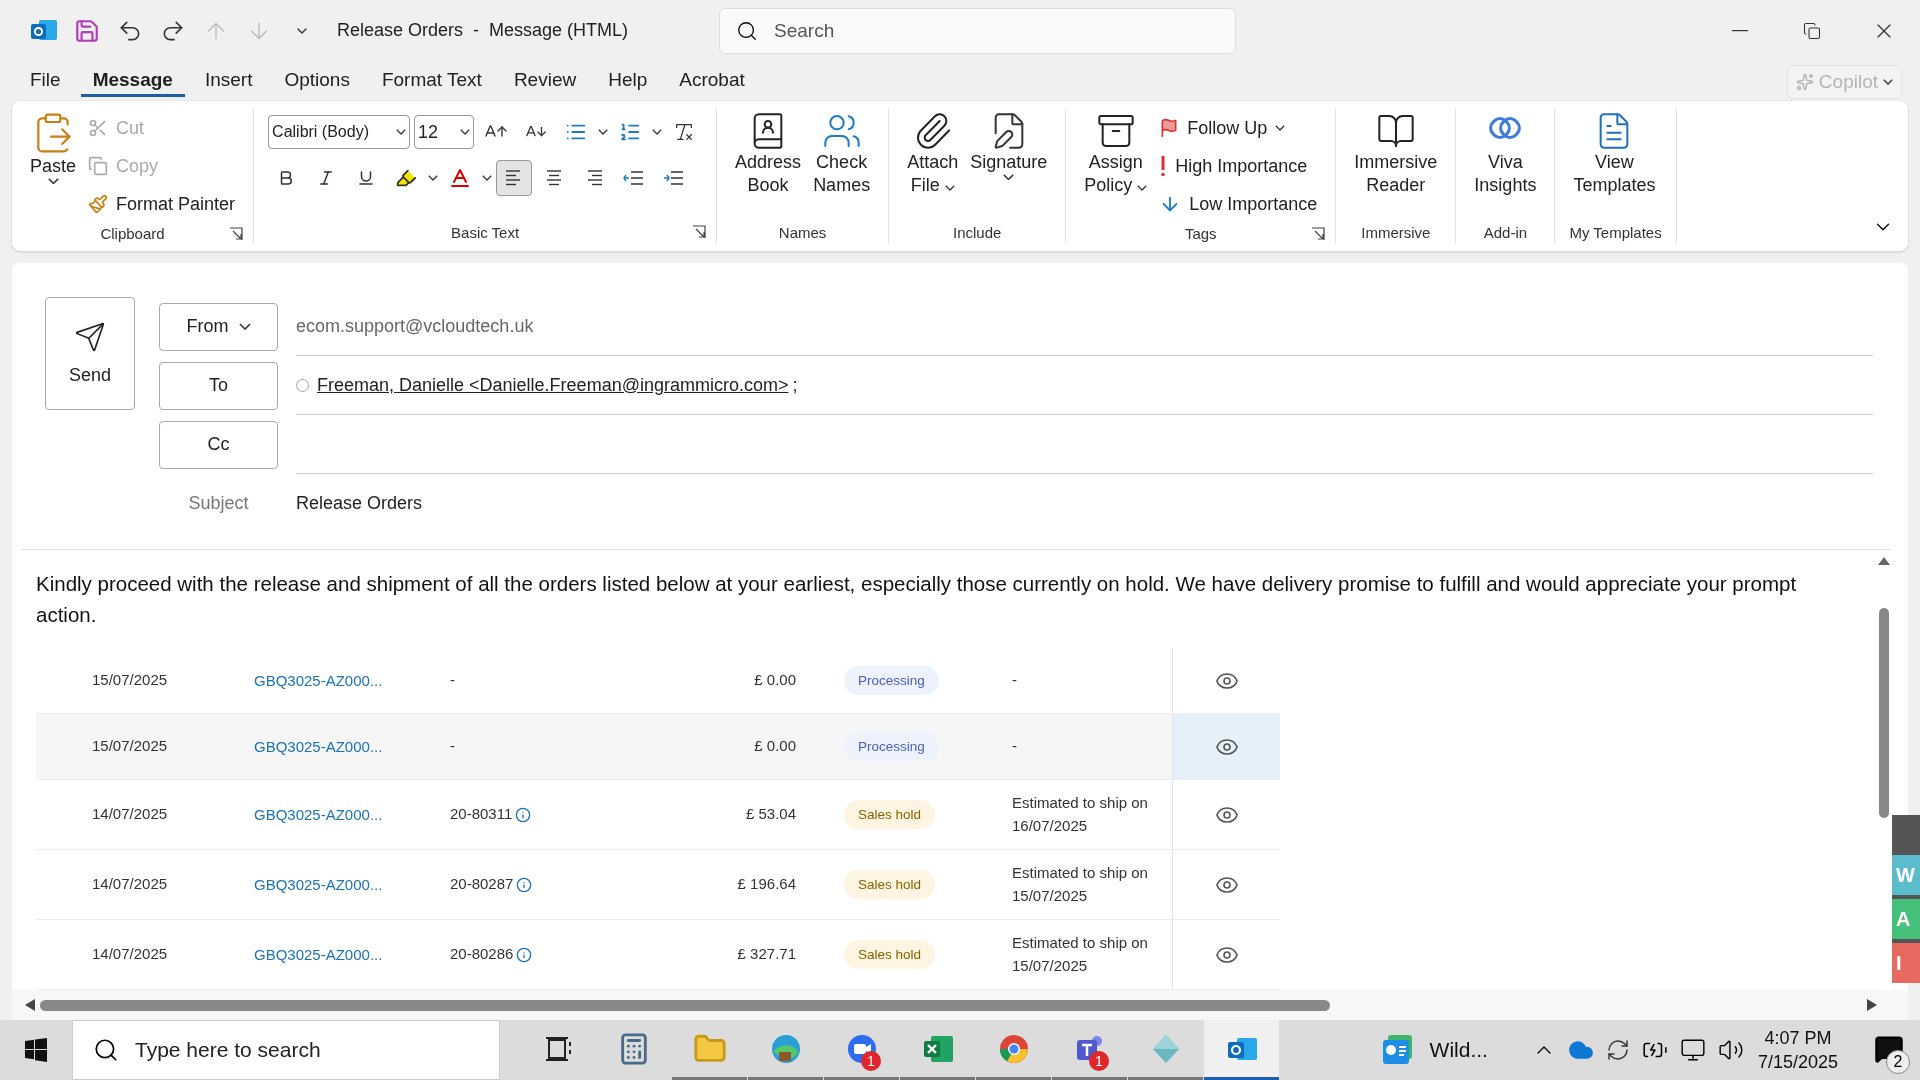 The height and width of the screenshot is (1080, 1920). What do you see at coordinates (1889, 1050) in the screenshot?
I see `notifications-button: 2` at bounding box center [1889, 1050].